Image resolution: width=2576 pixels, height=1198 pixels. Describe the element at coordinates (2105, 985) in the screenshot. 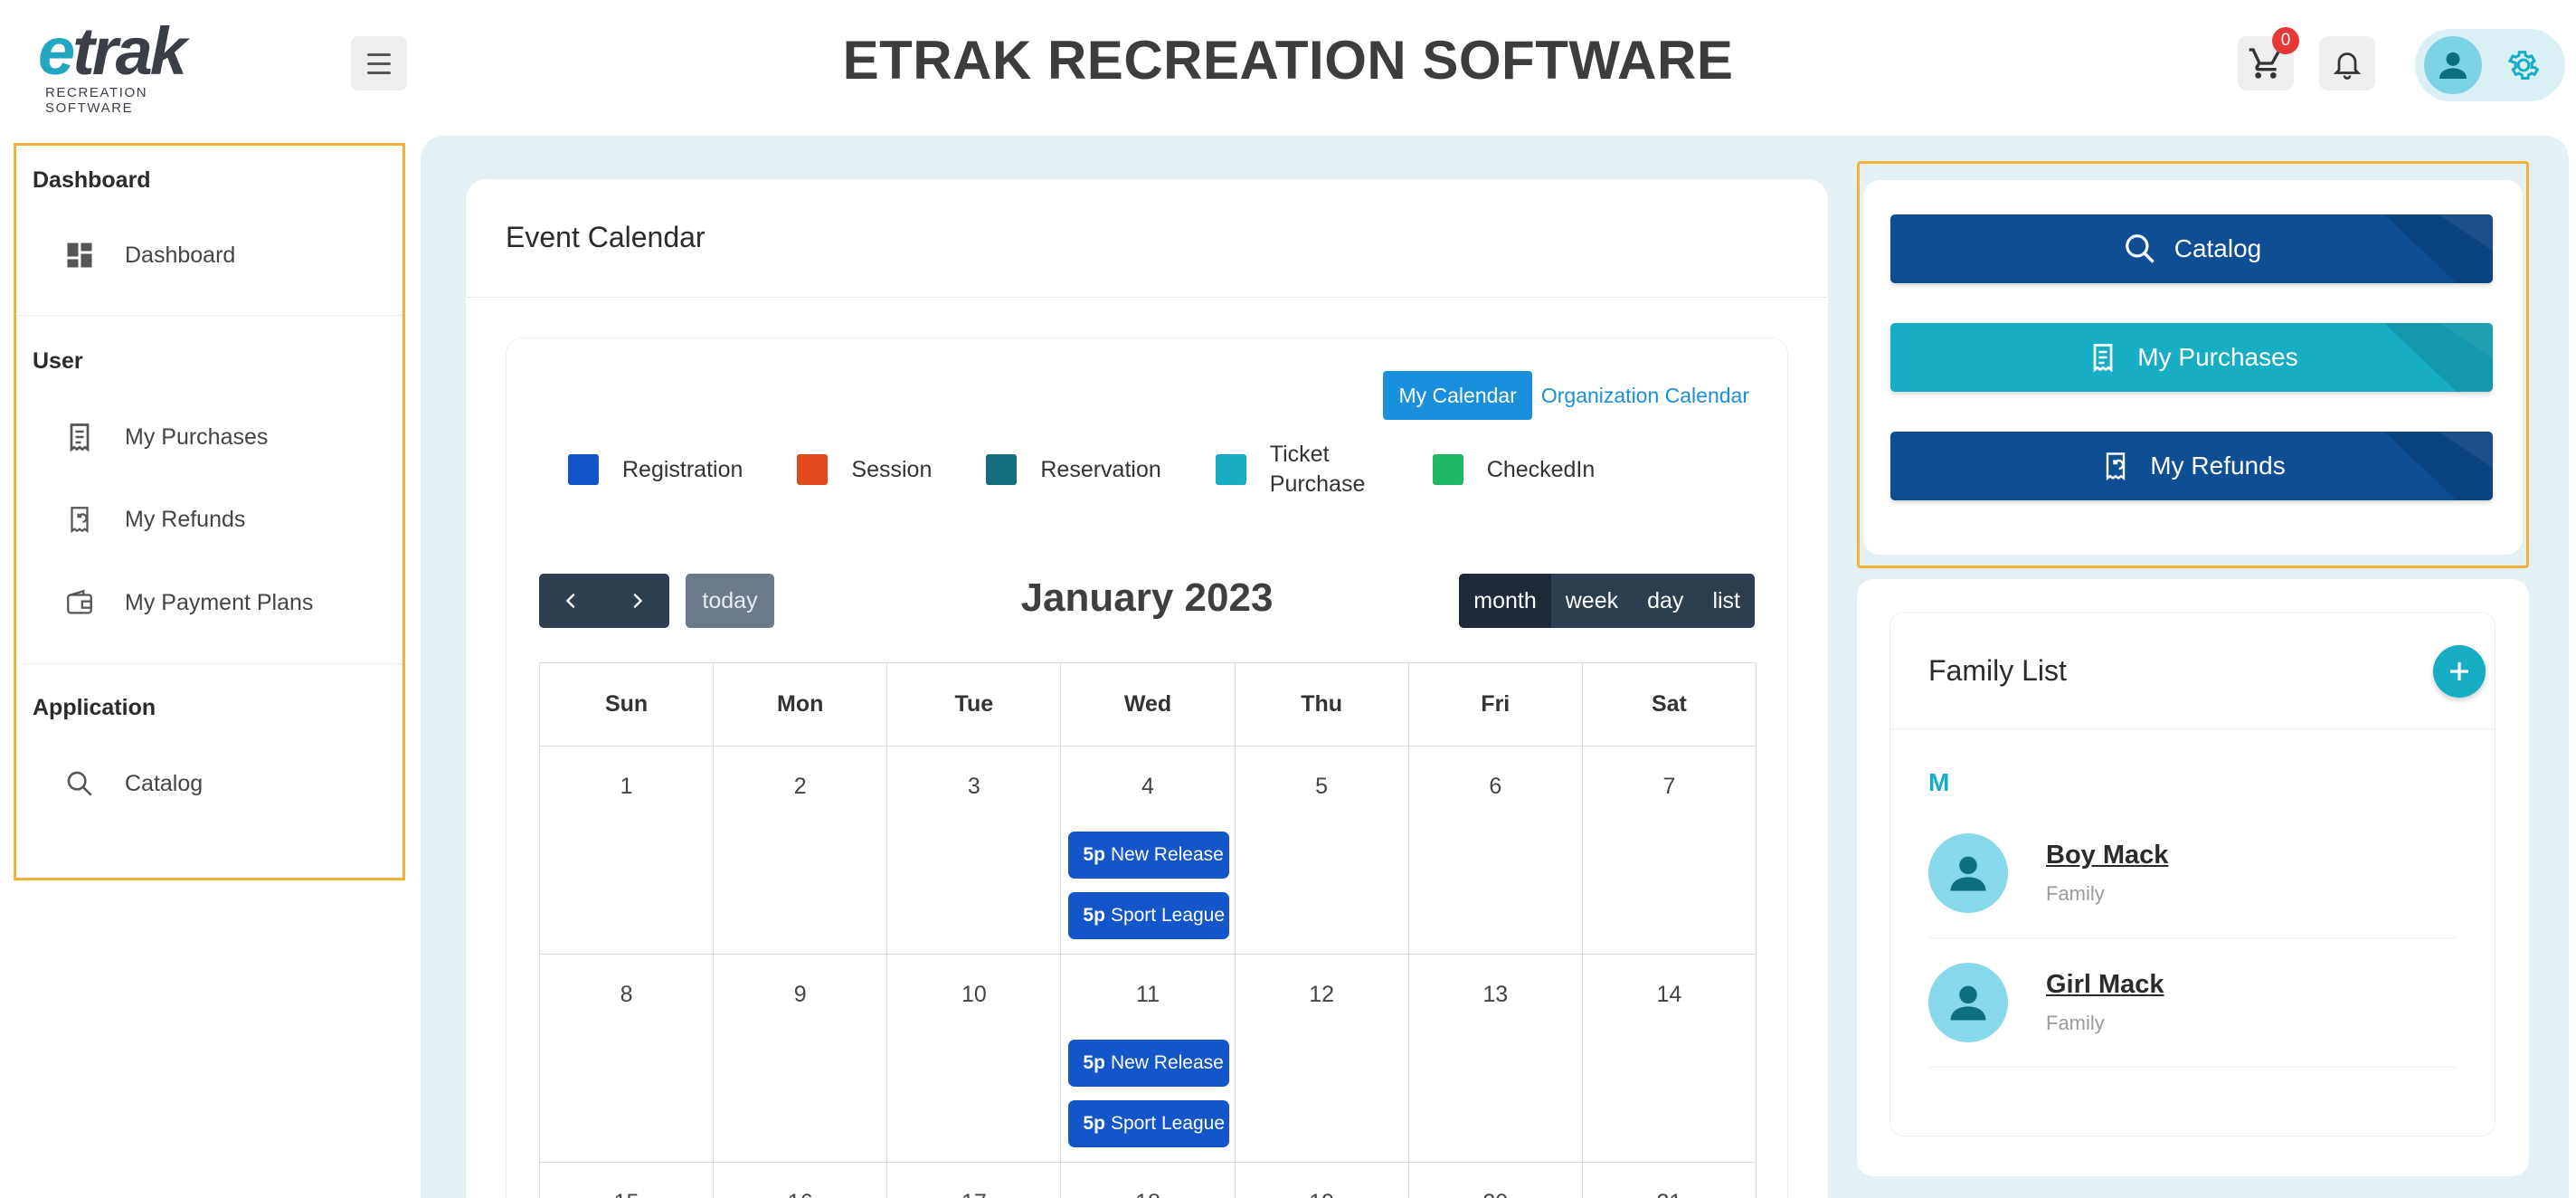

I see `member-name-link: Girl Mack` at that location.